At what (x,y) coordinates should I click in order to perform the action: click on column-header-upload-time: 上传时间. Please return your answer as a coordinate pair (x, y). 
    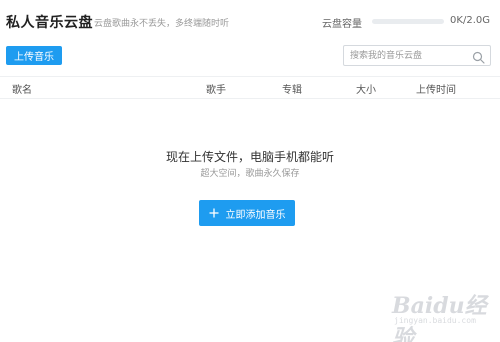
    Looking at the image, I should click on (436, 88).